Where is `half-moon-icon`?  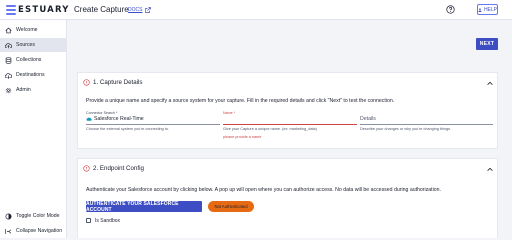 half-moon-icon is located at coordinates (8, 216).